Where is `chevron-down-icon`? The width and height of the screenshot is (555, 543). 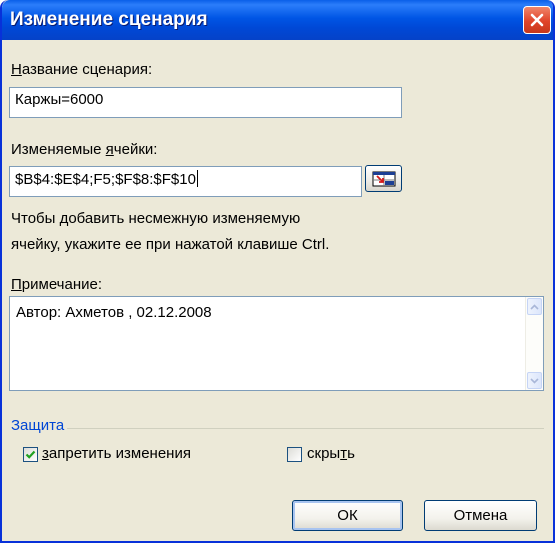 chevron-down-icon is located at coordinates (534, 380).